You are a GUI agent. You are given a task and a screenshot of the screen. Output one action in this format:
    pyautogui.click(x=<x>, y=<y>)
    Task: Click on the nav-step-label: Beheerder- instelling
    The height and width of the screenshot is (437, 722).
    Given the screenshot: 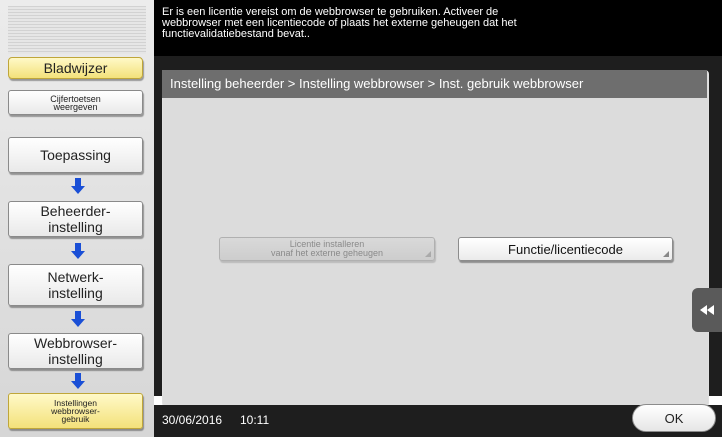 What is the action you would take?
    pyautogui.click(x=75, y=219)
    